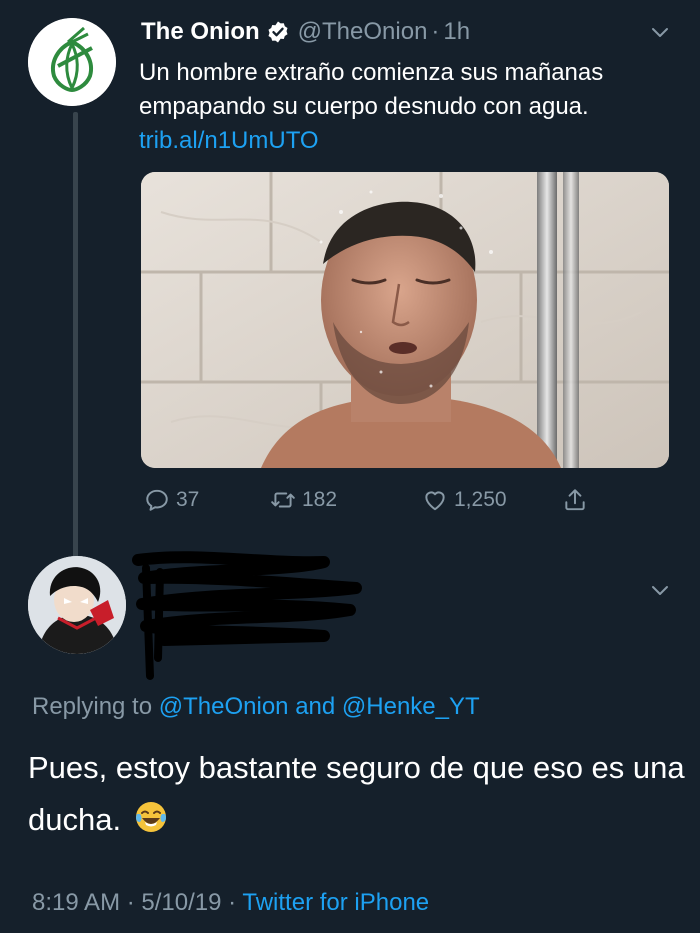 Image resolution: width=700 pixels, height=933 pixels. What do you see at coordinates (224, 706) in the screenshot?
I see `mention-link: @TheOnion` at bounding box center [224, 706].